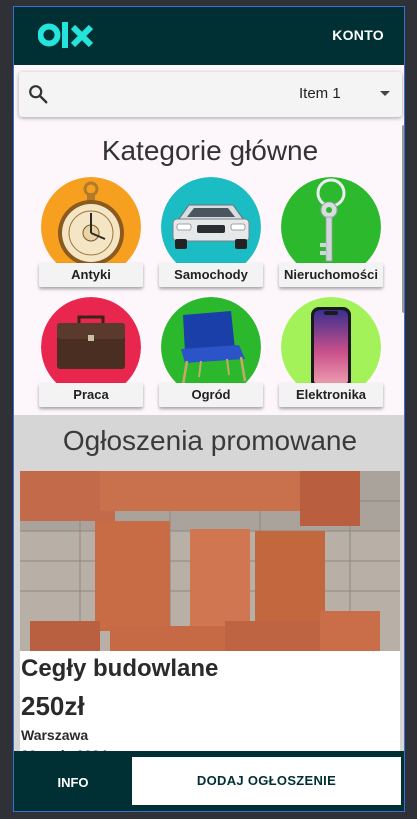 This screenshot has height=819, width=417. What do you see at coordinates (210, 94) in the screenshot?
I see `search-bar: Item 1` at bounding box center [210, 94].